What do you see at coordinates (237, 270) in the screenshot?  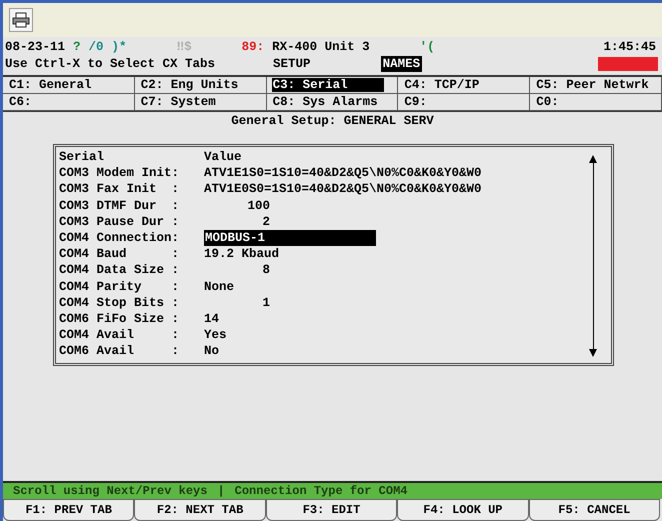 I see `setting-value: 8` at bounding box center [237, 270].